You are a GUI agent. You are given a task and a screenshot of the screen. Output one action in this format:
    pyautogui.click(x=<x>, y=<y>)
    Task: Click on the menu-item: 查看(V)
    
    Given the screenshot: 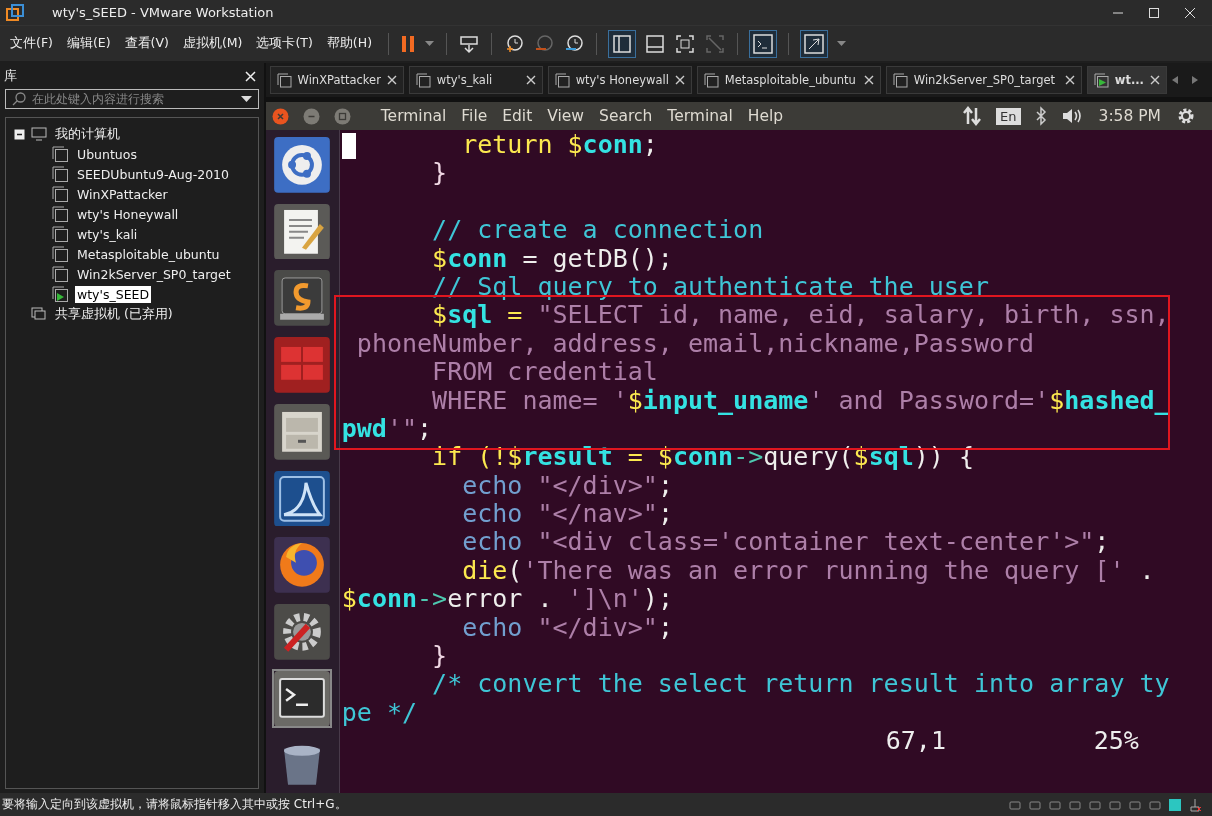 What is the action you would take?
    pyautogui.click(x=146, y=43)
    